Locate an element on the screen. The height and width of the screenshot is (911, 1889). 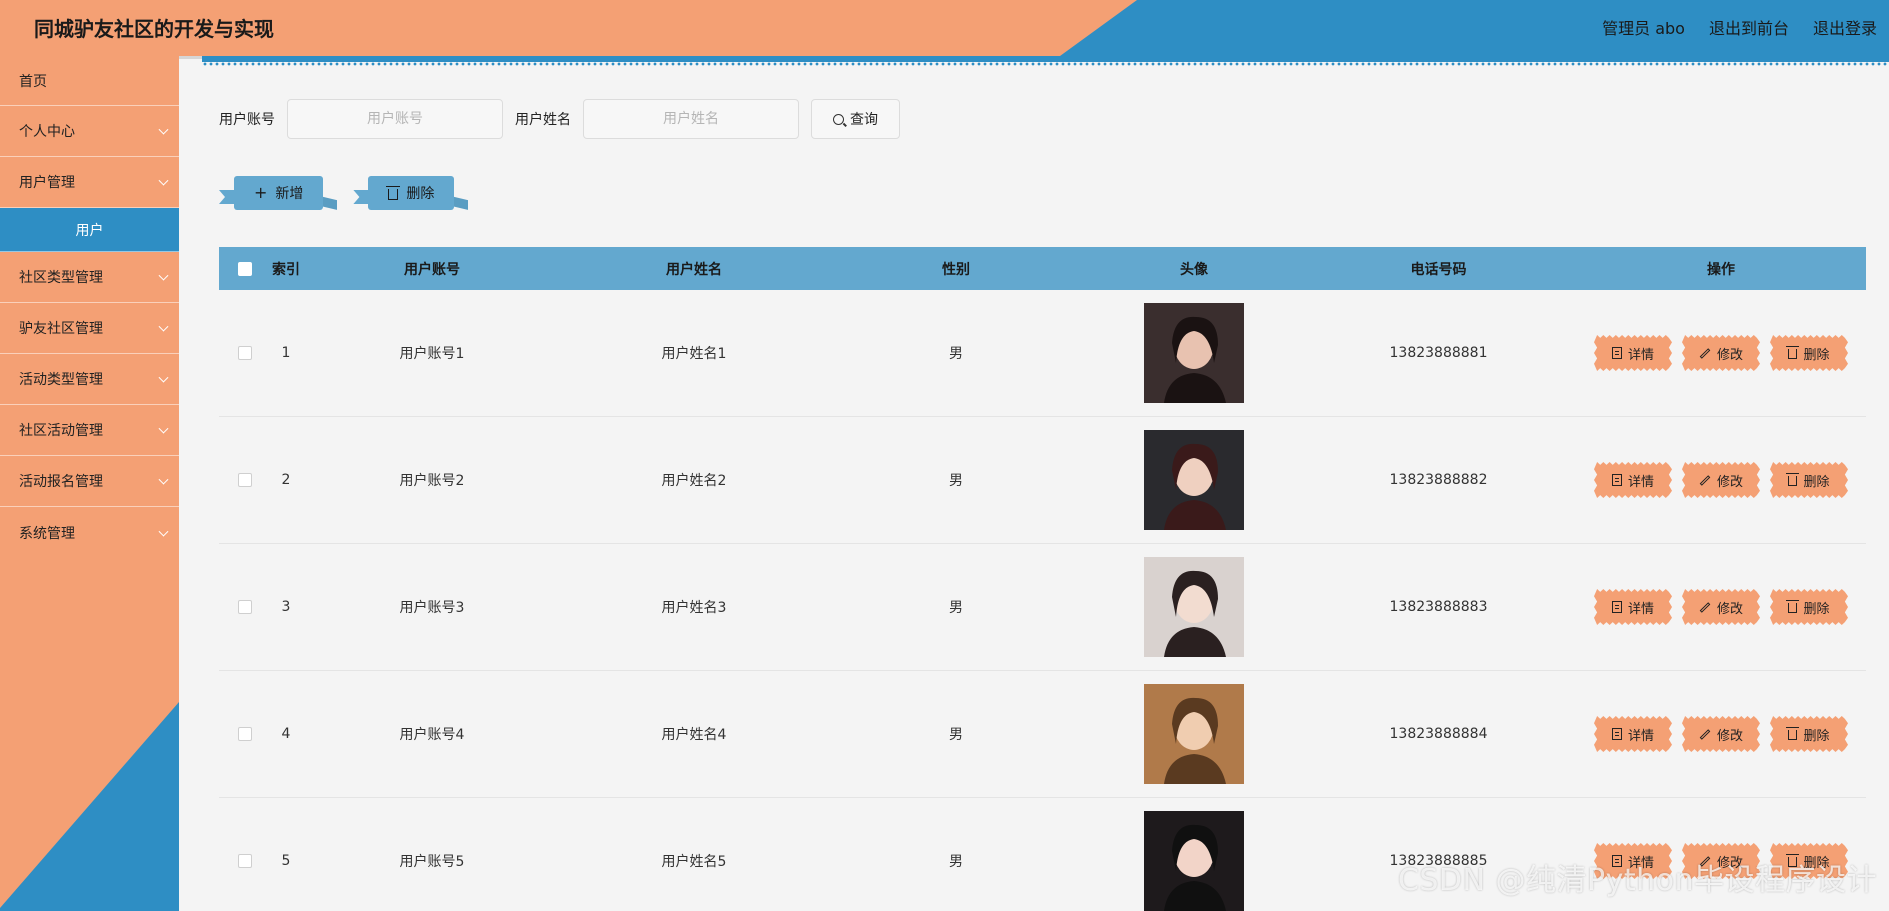
plus-icon: + is located at coordinates (261, 192).